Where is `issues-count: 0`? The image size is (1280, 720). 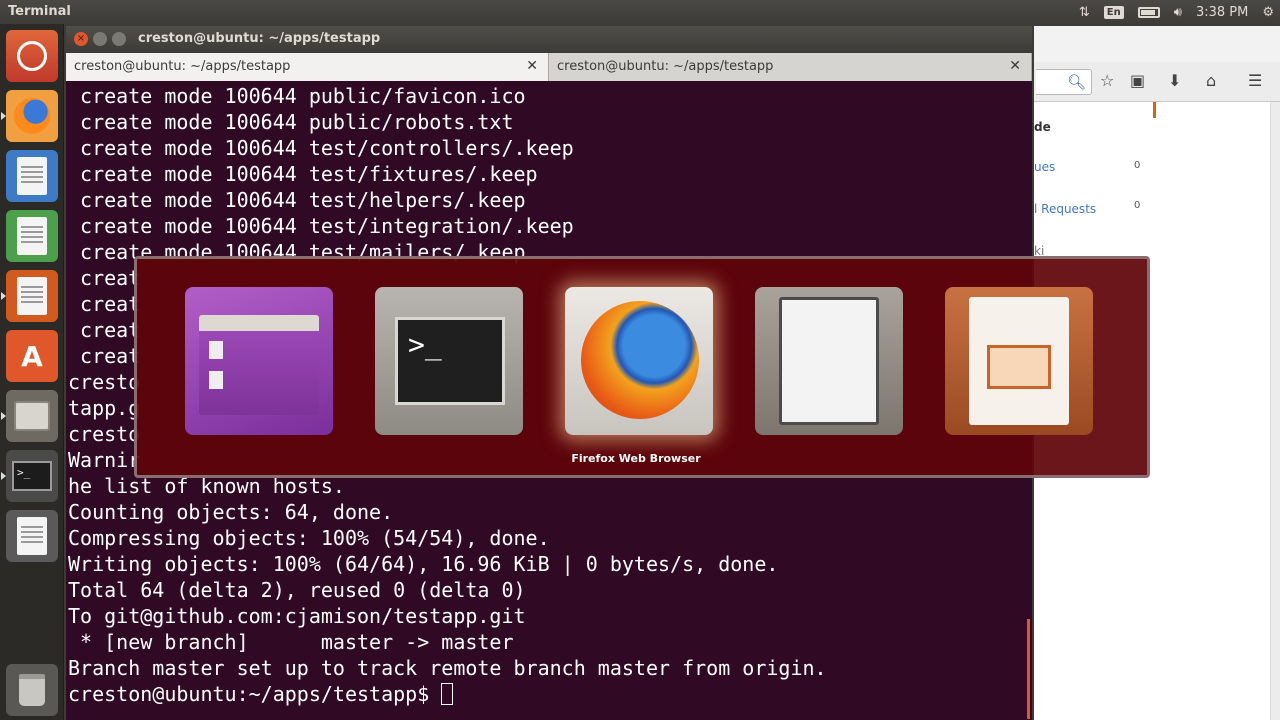
issues-count: 0 is located at coordinates (1137, 165).